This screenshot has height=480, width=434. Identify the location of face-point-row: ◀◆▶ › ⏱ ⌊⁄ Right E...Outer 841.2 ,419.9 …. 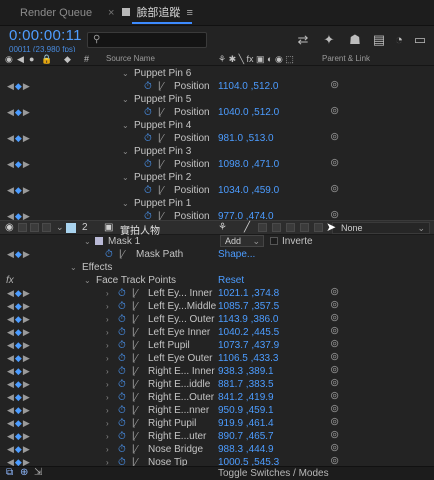
(217, 397).